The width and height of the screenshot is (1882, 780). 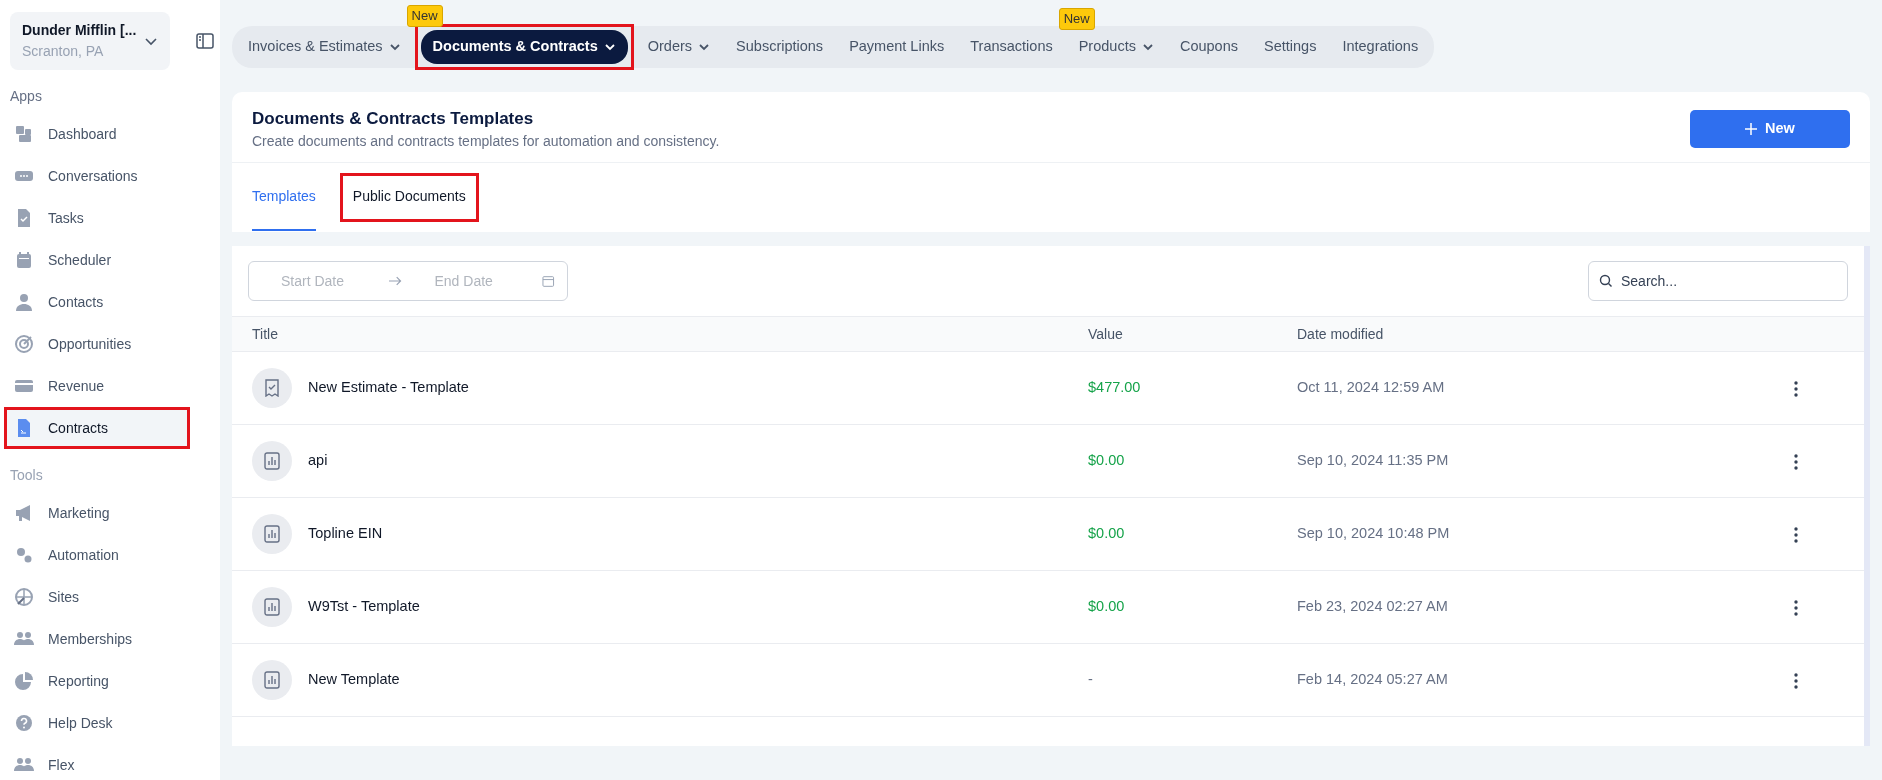 I want to click on column-header: Title, so click(x=265, y=334).